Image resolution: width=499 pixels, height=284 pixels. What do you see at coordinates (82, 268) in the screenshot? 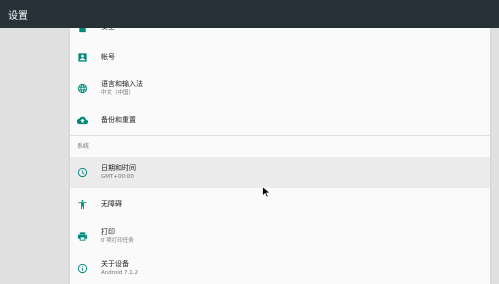
I see `info-icon` at bounding box center [82, 268].